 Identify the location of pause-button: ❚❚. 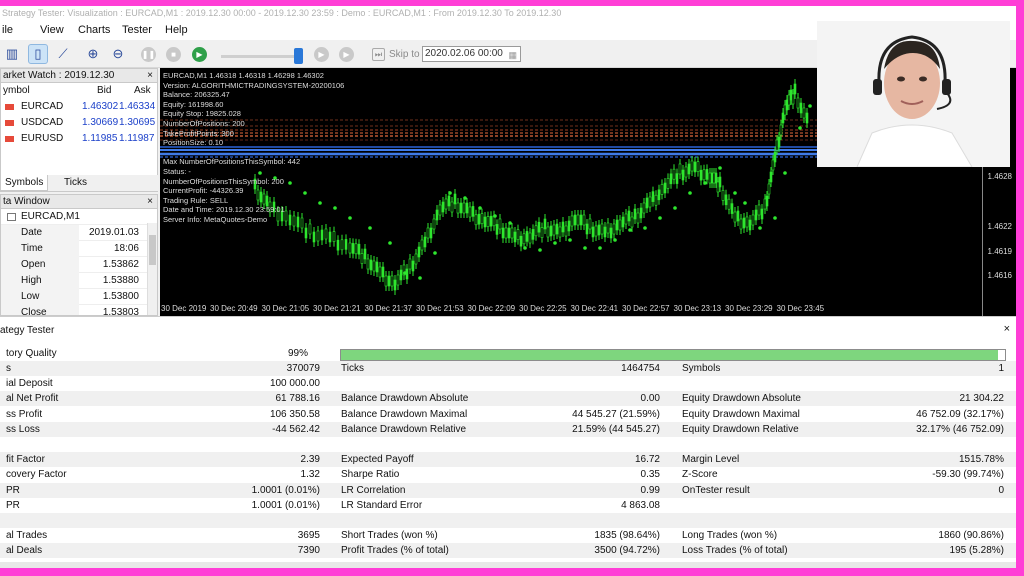
(148, 54).